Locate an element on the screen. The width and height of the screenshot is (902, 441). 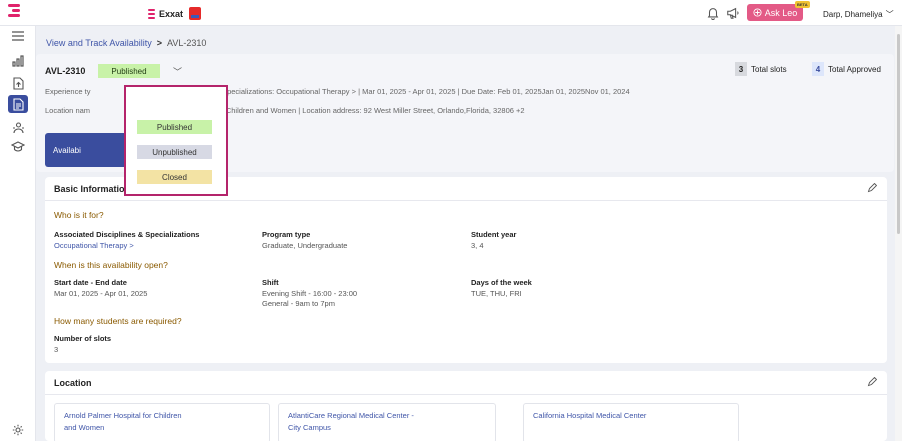
people-network-icon is located at coordinates (18, 128).